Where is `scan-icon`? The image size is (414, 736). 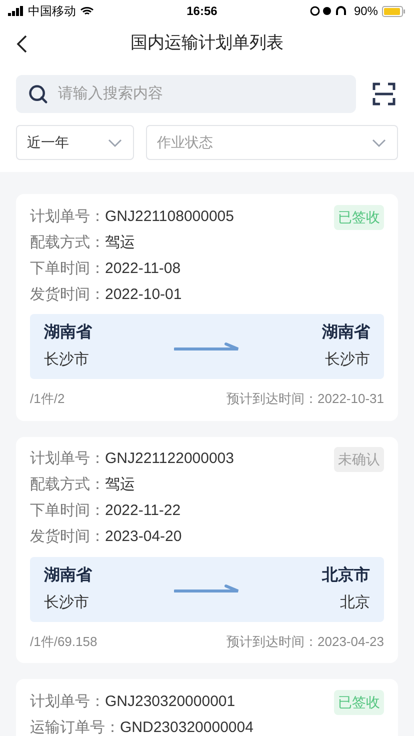 scan-icon is located at coordinates (384, 94).